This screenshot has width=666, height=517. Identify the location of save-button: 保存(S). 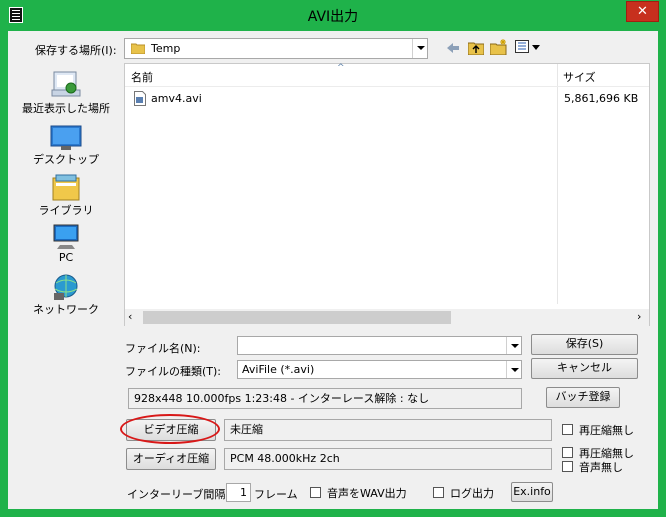
(584, 344).